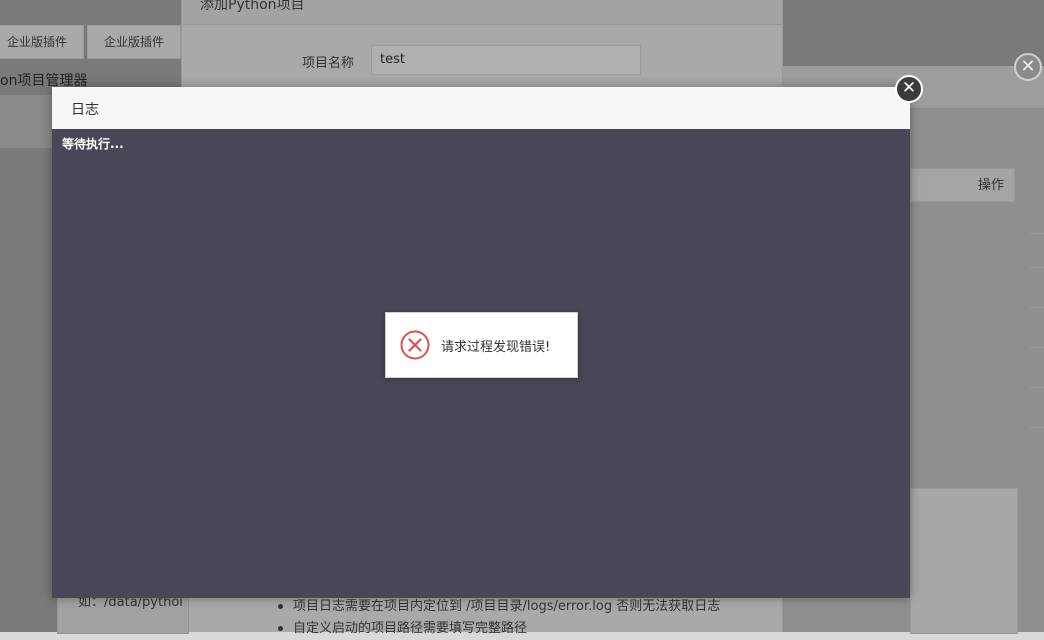  I want to click on tab-enterprise-plugins-2: 企业版插件, so click(134, 42).